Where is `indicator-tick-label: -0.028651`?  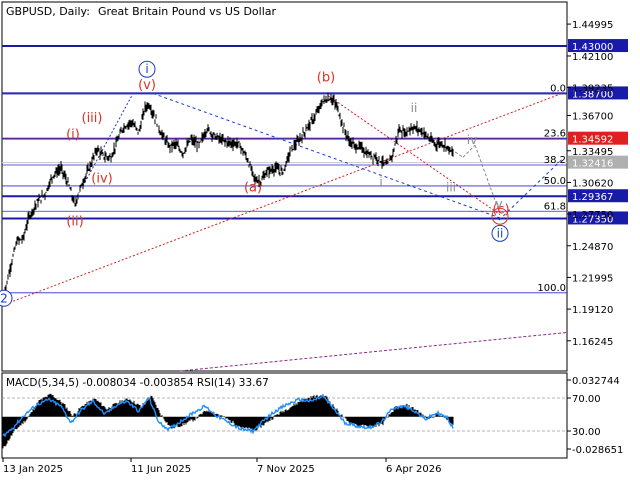 indicator-tick-label: -0.028651 is located at coordinates (597, 450).